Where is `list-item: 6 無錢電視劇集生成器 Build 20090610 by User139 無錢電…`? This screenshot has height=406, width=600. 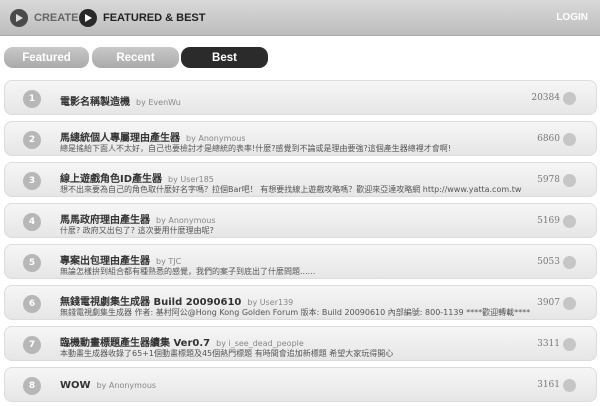 list-item: 6 無錢電視劇集生成器 Build 20090610 by User139 無錢電… is located at coordinates (300, 302).